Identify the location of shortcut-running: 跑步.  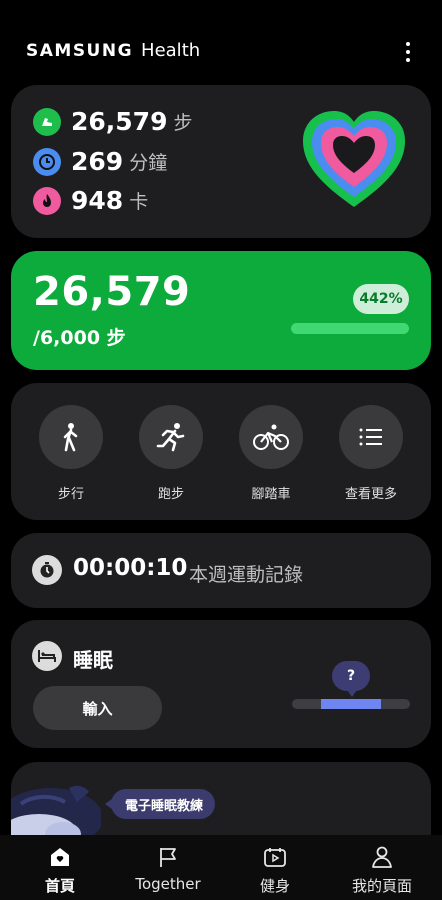
(171, 453).